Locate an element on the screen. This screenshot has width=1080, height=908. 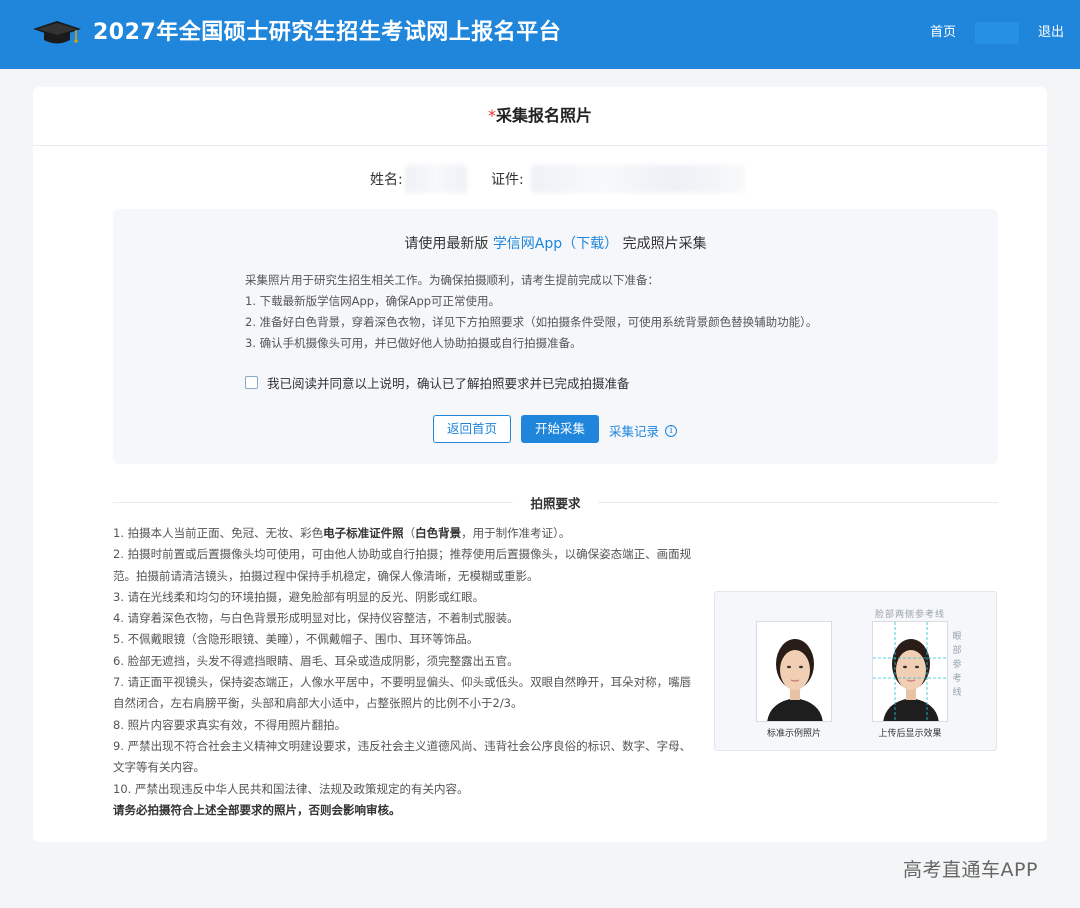
agree-checkbox is located at coordinates (251, 382).